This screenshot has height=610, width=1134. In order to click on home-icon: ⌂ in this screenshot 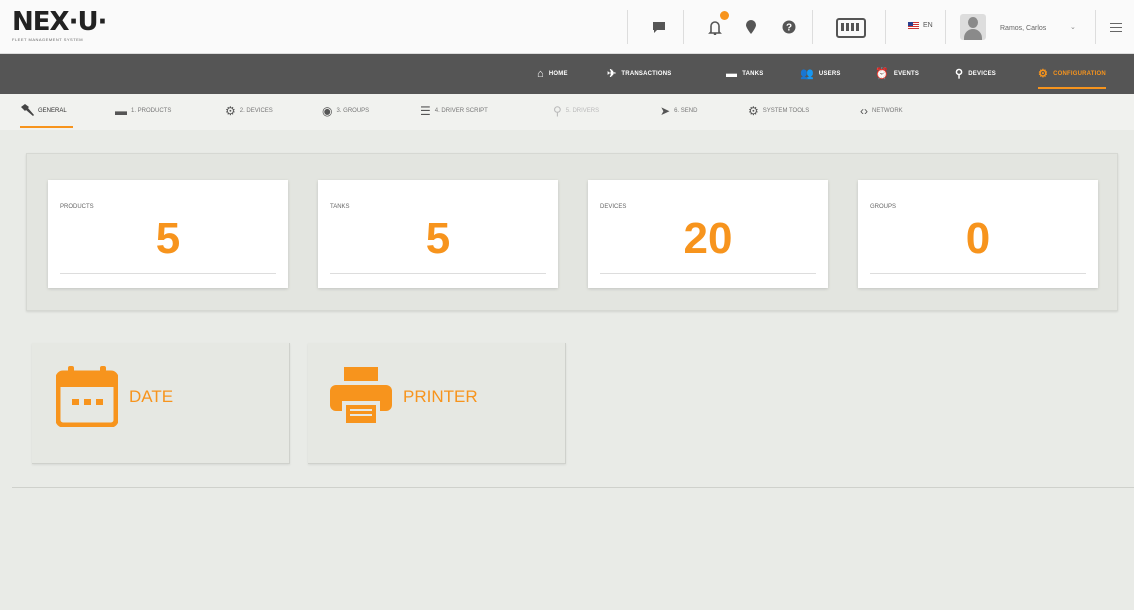, I will do `click(540, 73)`.